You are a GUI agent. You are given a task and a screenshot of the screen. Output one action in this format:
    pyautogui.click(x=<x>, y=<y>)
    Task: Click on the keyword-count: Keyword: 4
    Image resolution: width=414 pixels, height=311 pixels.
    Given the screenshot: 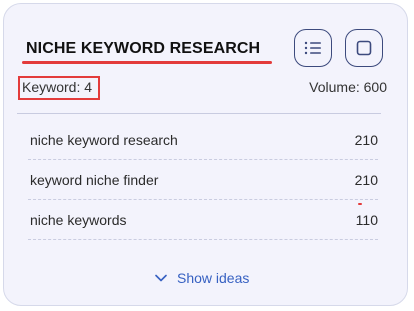 What is the action you would take?
    pyautogui.click(x=57, y=87)
    